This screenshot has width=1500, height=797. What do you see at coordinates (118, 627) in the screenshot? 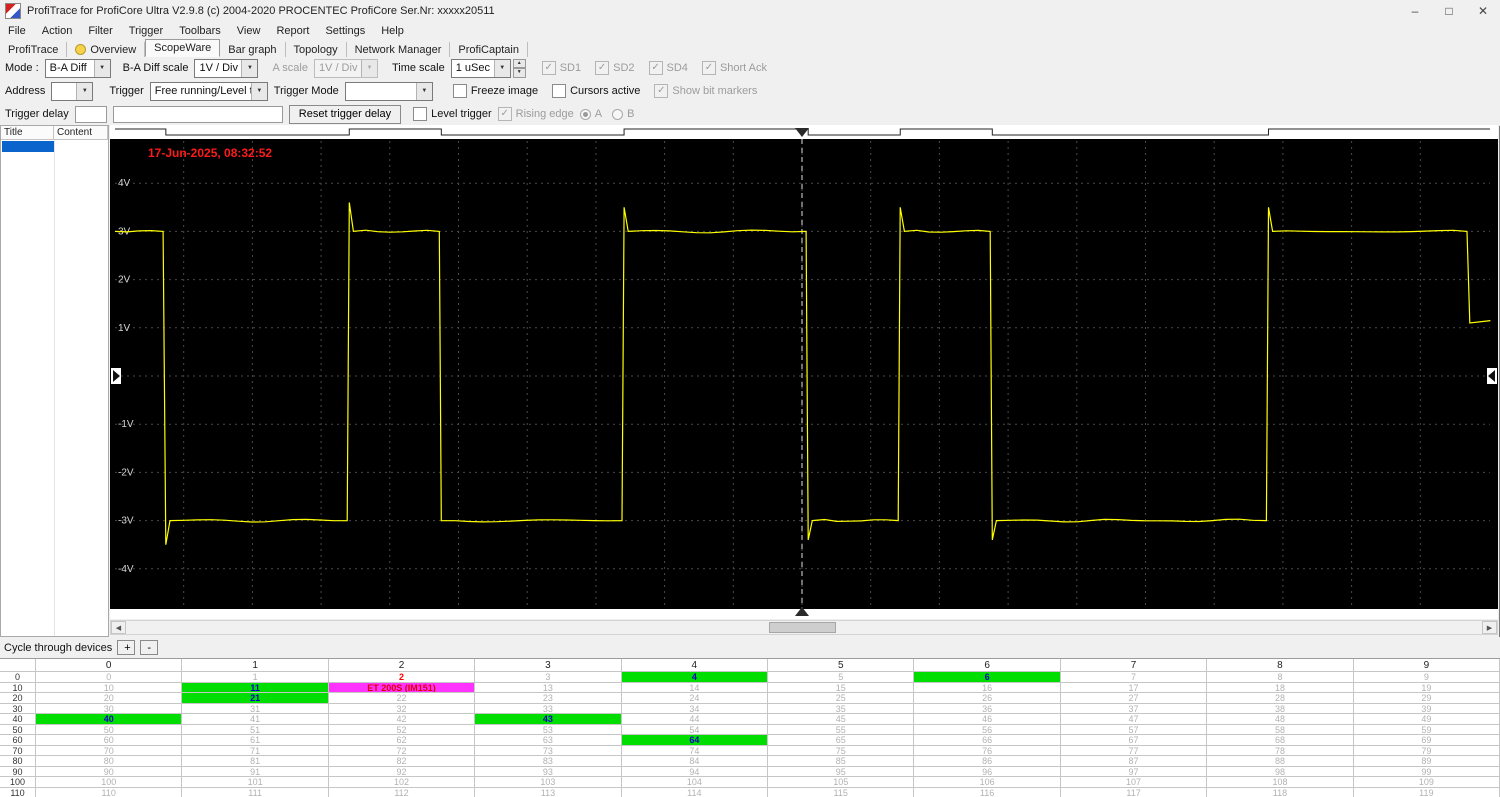
I see `scroll-left-icon: ◀` at bounding box center [118, 627].